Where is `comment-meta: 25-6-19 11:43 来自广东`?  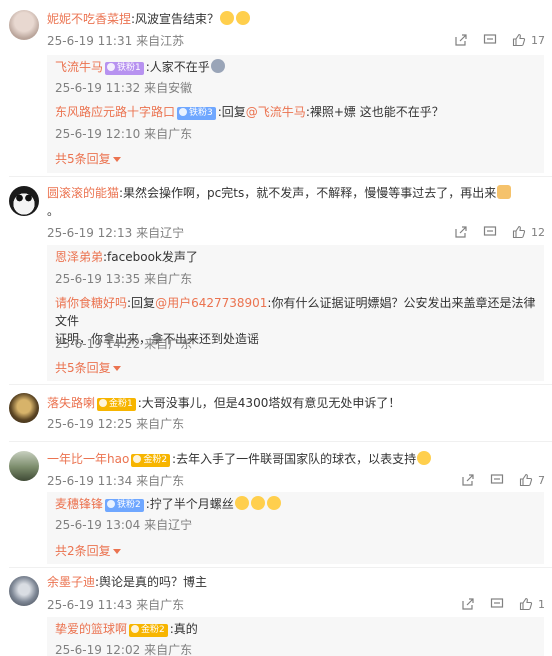 comment-meta: 25-6-19 11:43 来自广东 is located at coordinates (115, 604).